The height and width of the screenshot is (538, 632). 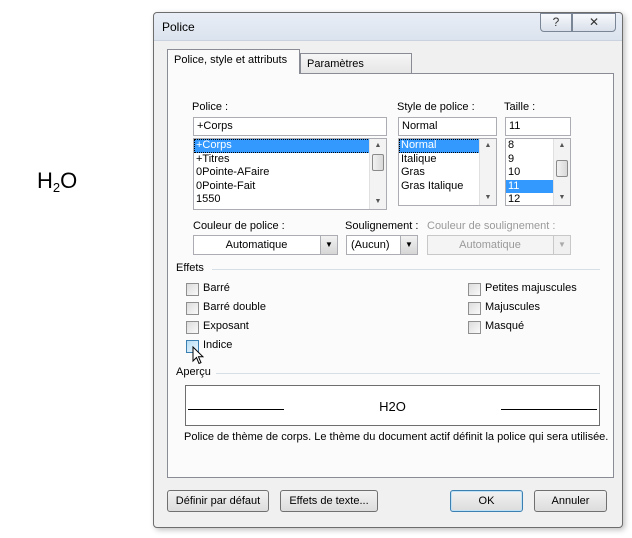 I want to click on dialog-title: Police, so click(x=178, y=27).